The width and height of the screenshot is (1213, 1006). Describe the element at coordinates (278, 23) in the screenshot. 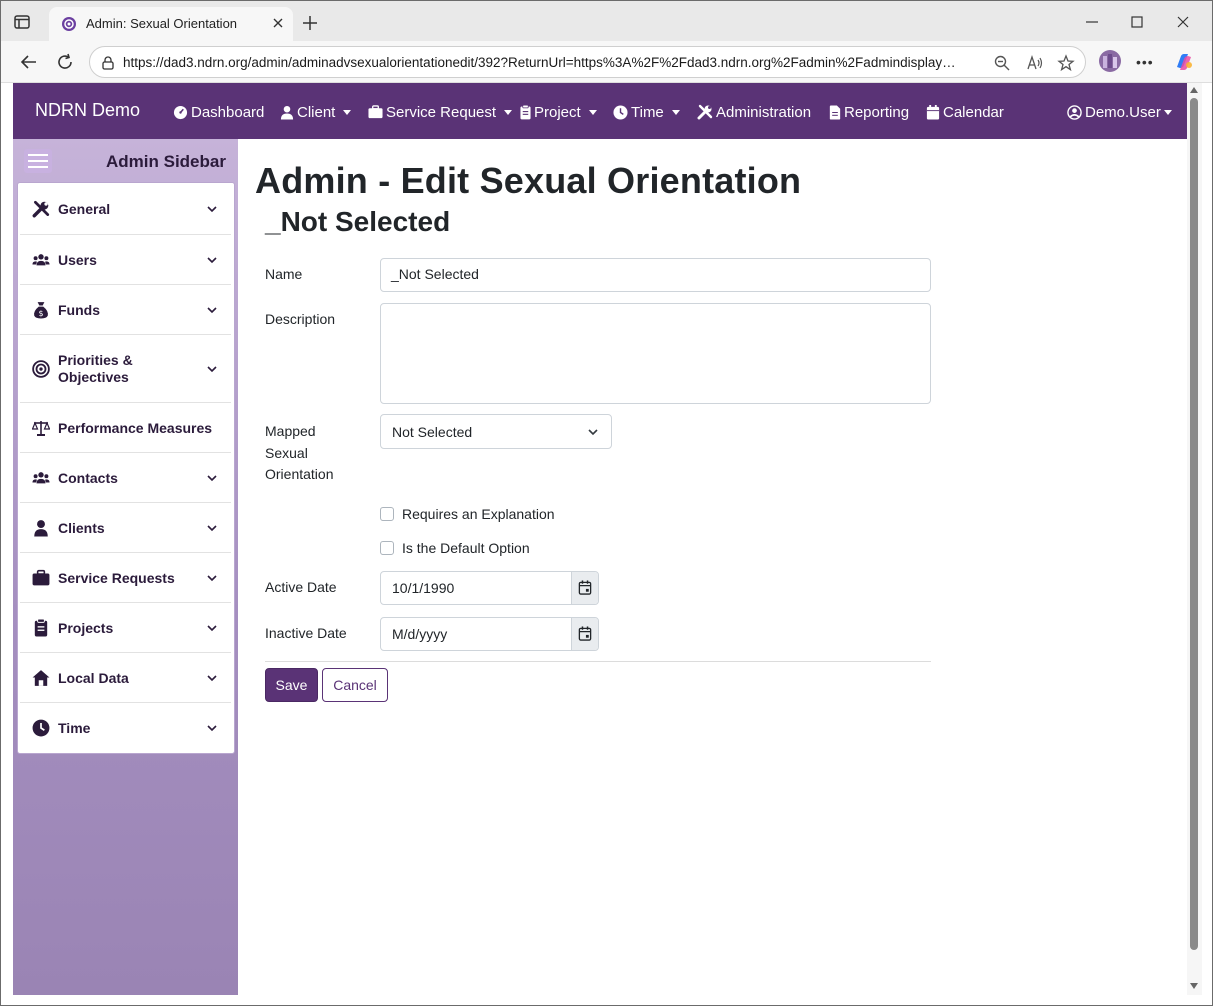

I see `close-tab-icon` at that location.